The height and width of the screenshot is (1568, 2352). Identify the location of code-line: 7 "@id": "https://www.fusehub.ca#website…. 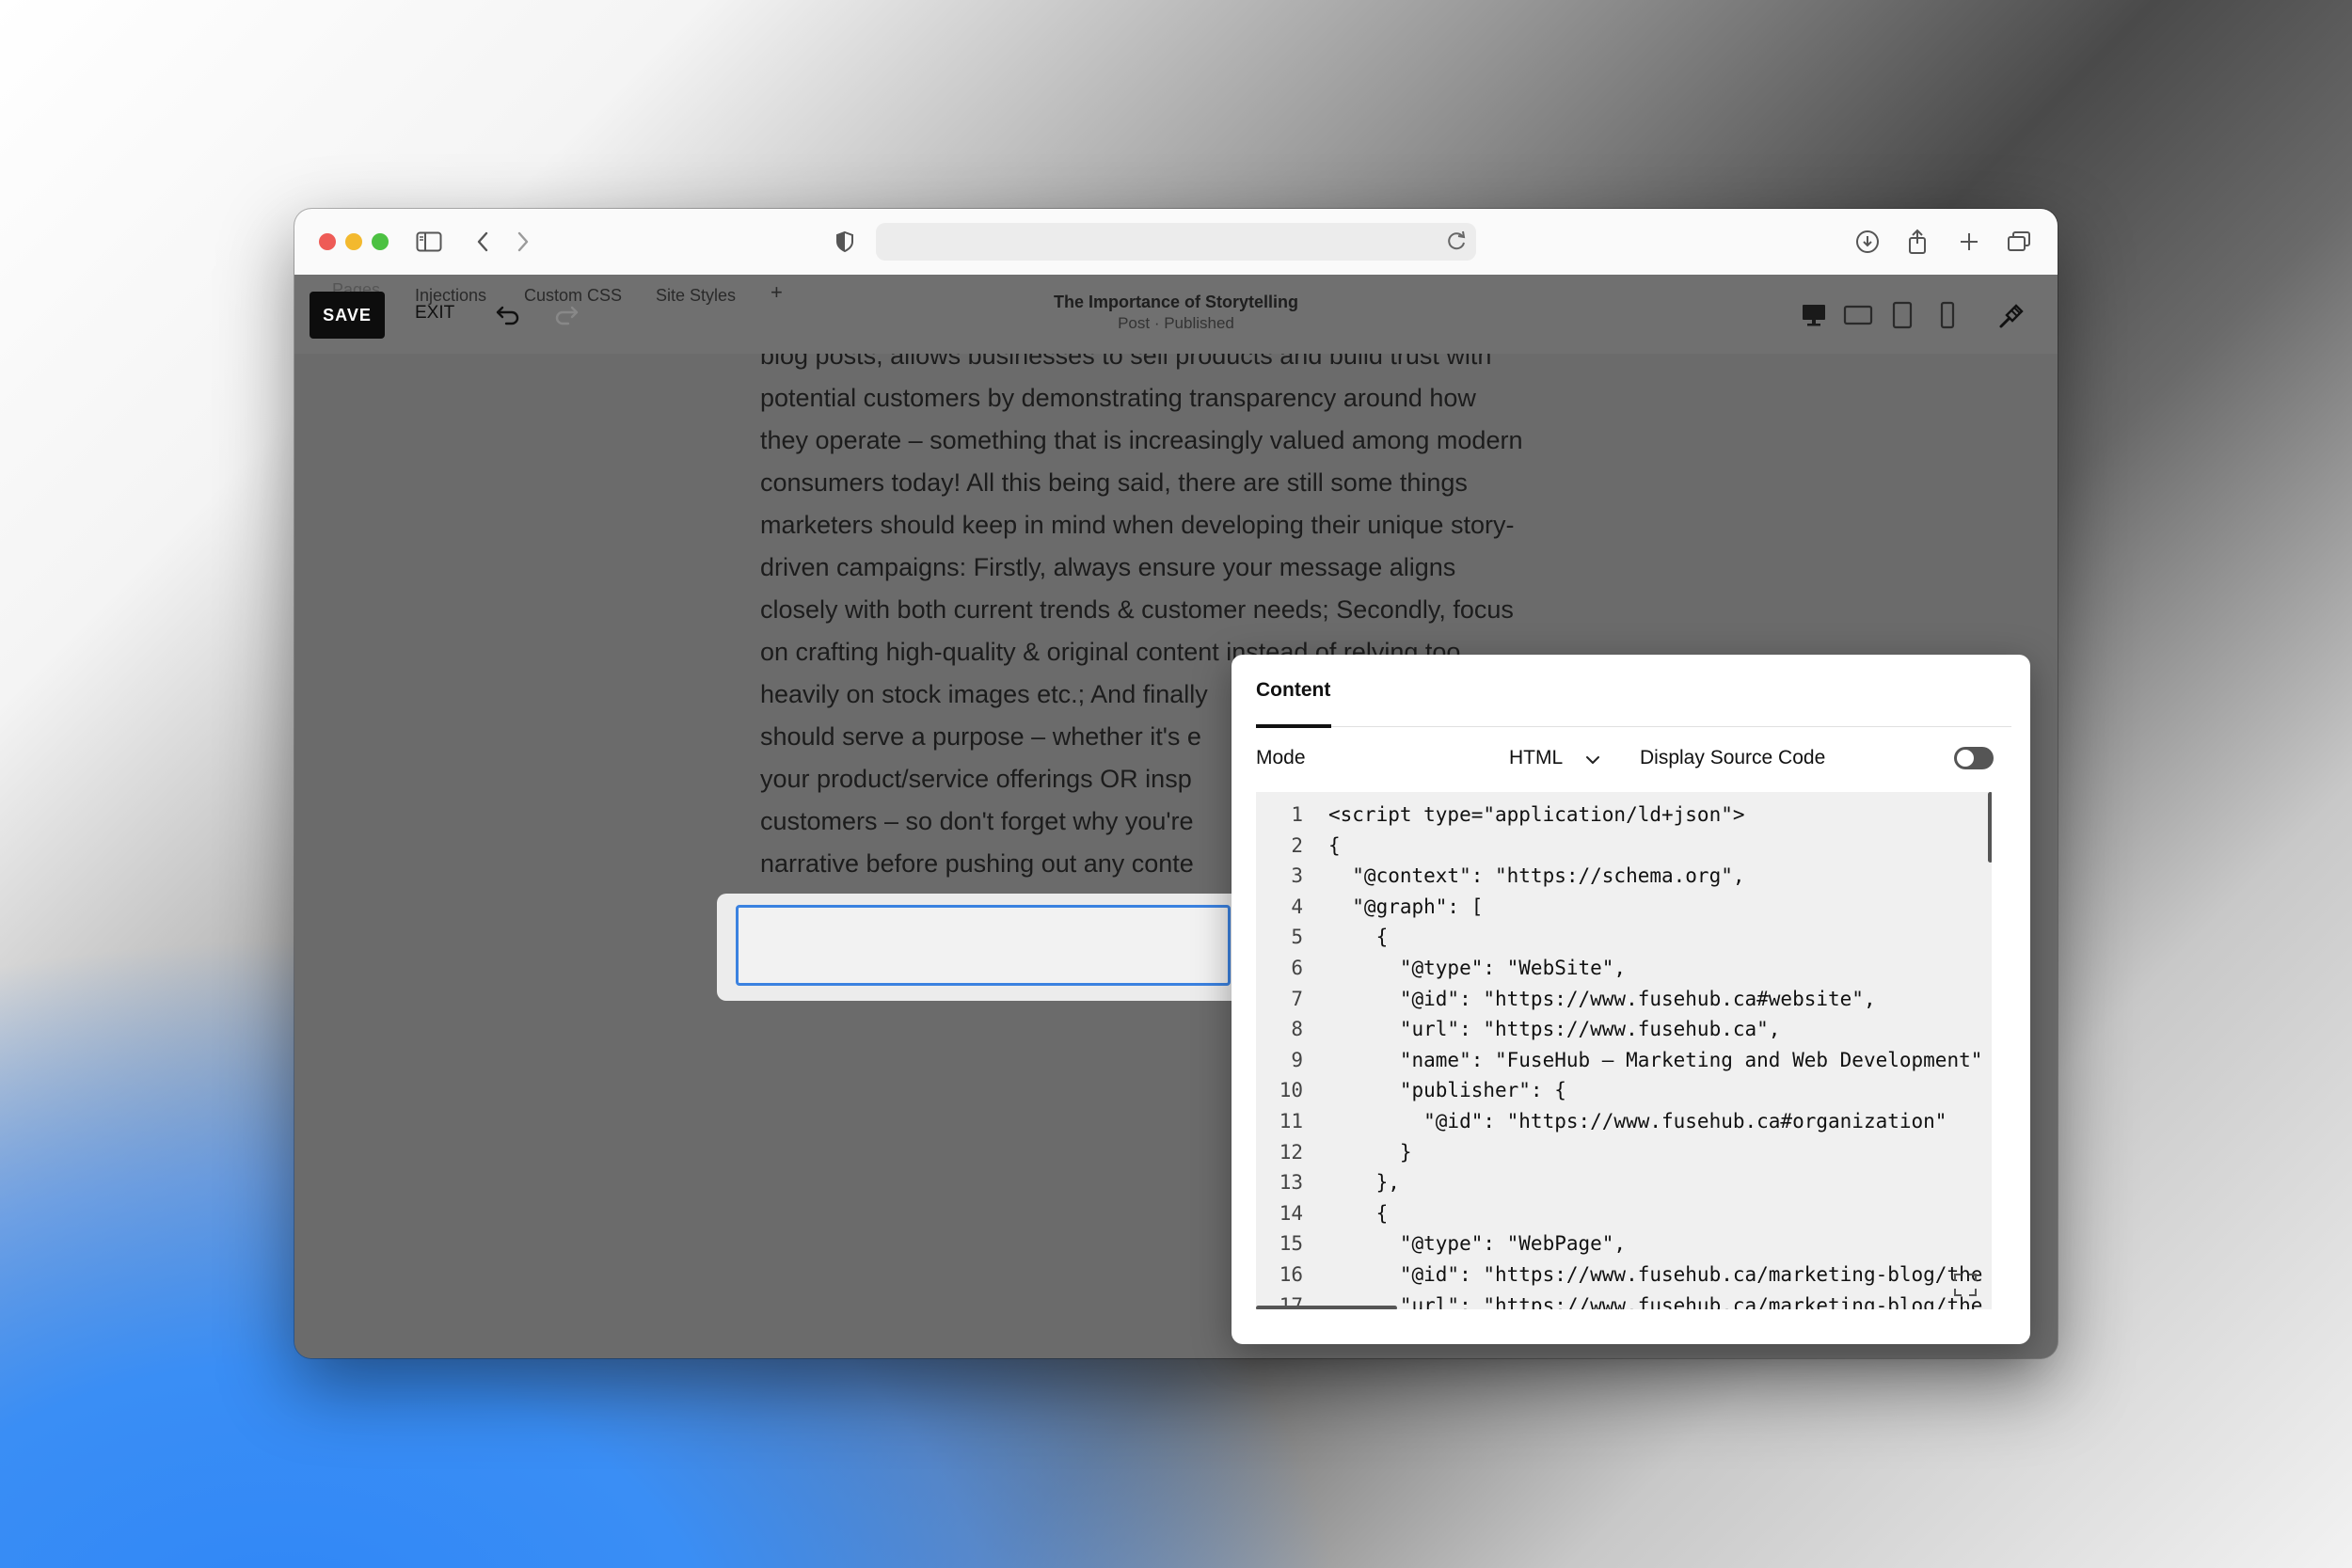
(1624, 999).